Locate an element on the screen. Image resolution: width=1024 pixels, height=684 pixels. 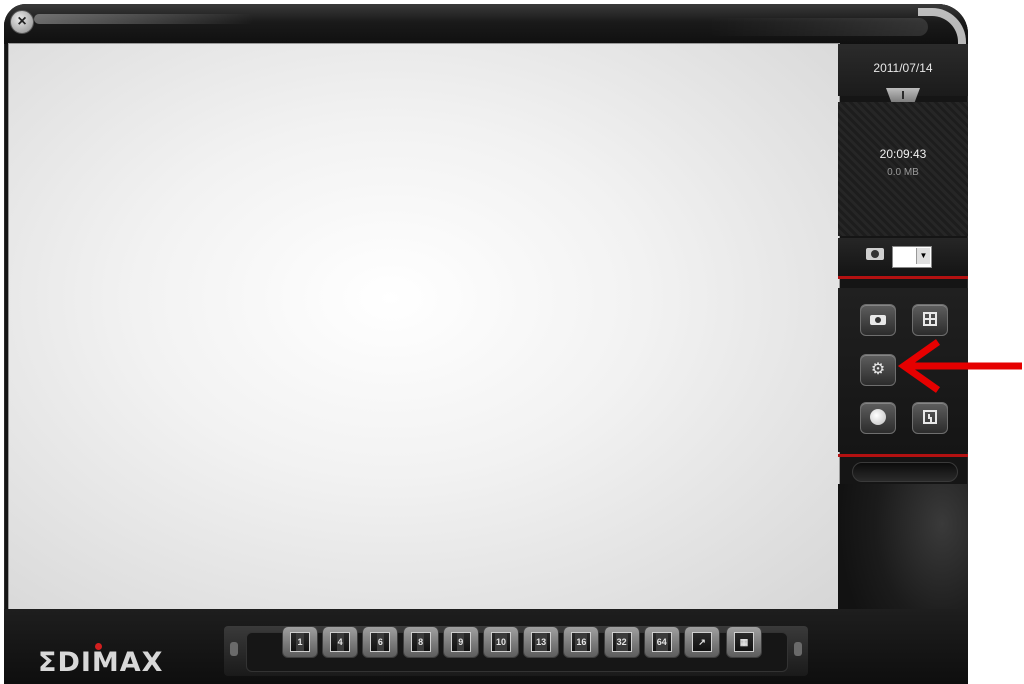
split-4-button: 4 is located at coordinates (340, 642).